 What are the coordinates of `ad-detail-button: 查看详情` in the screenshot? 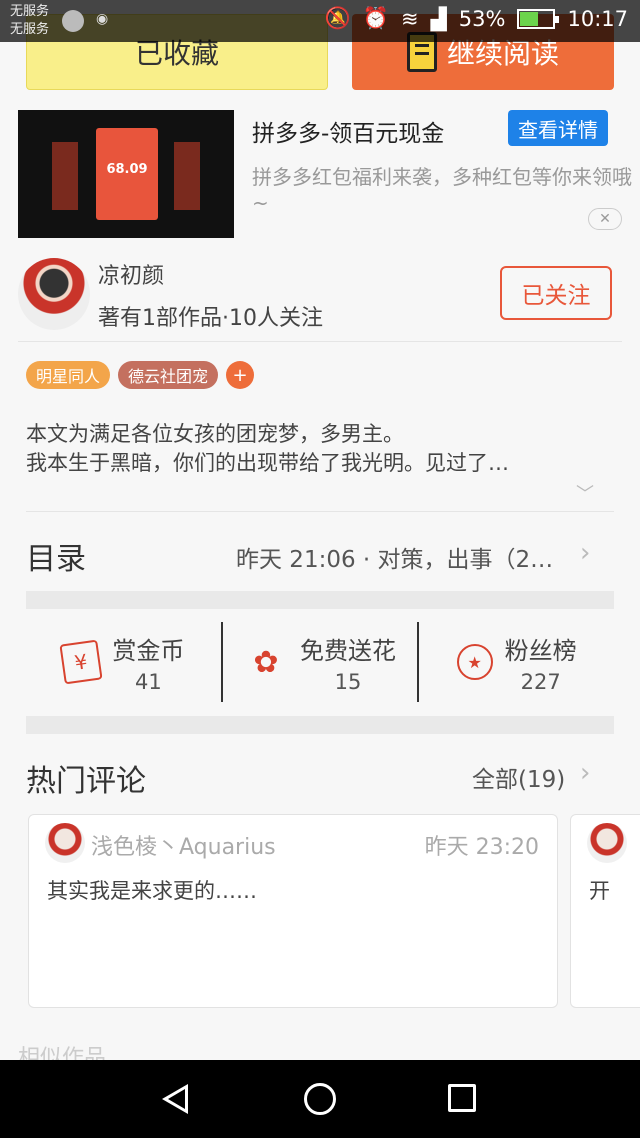 It's located at (558, 128).